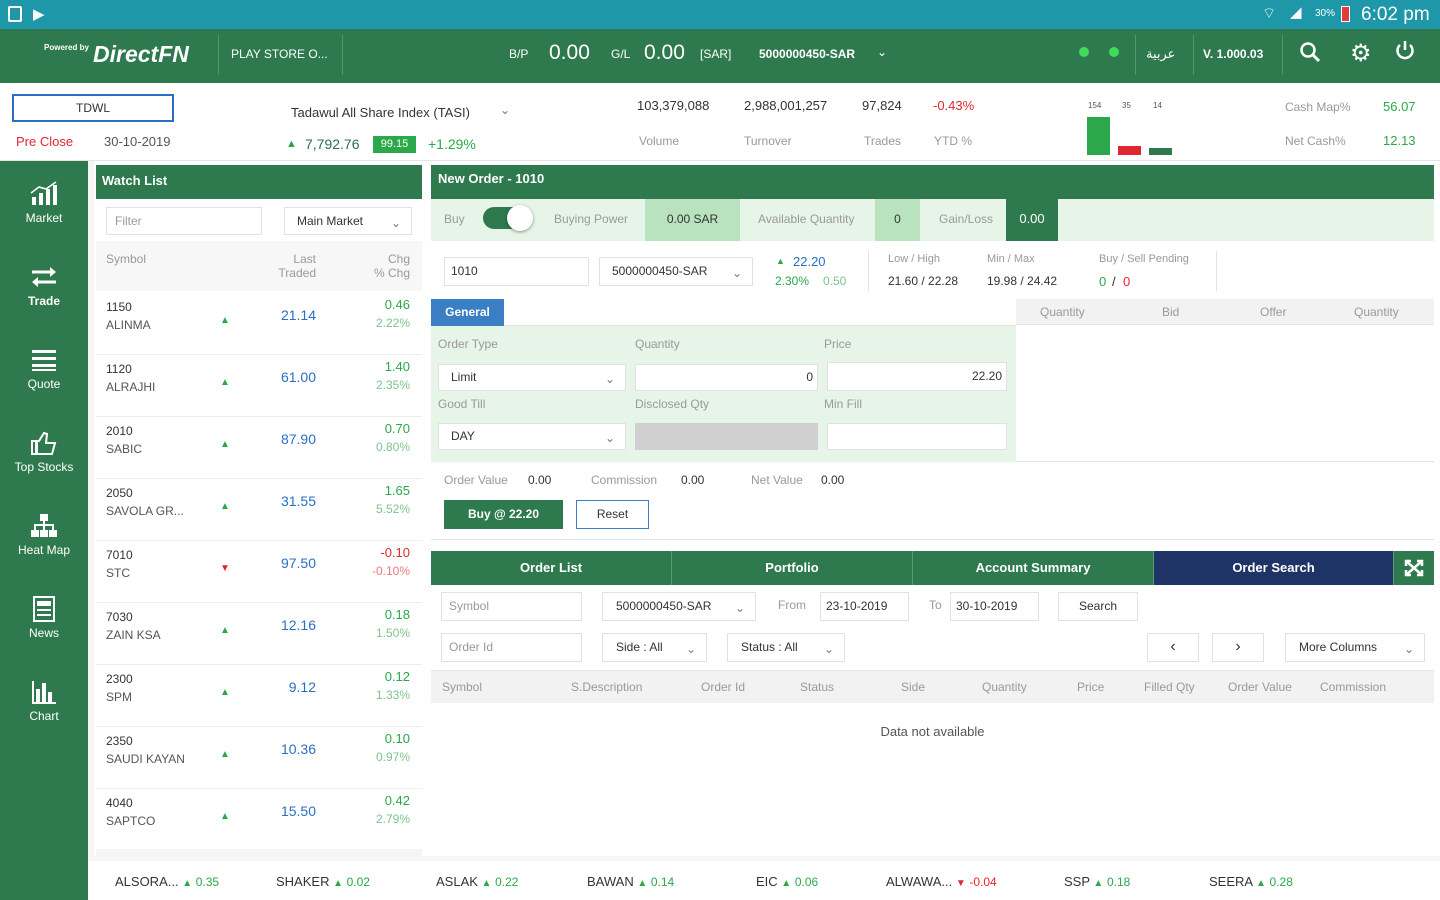 The width and height of the screenshot is (1440, 900). What do you see at coordinates (917, 376) in the screenshot?
I see `price-input: 22.20` at bounding box center [917, 376].